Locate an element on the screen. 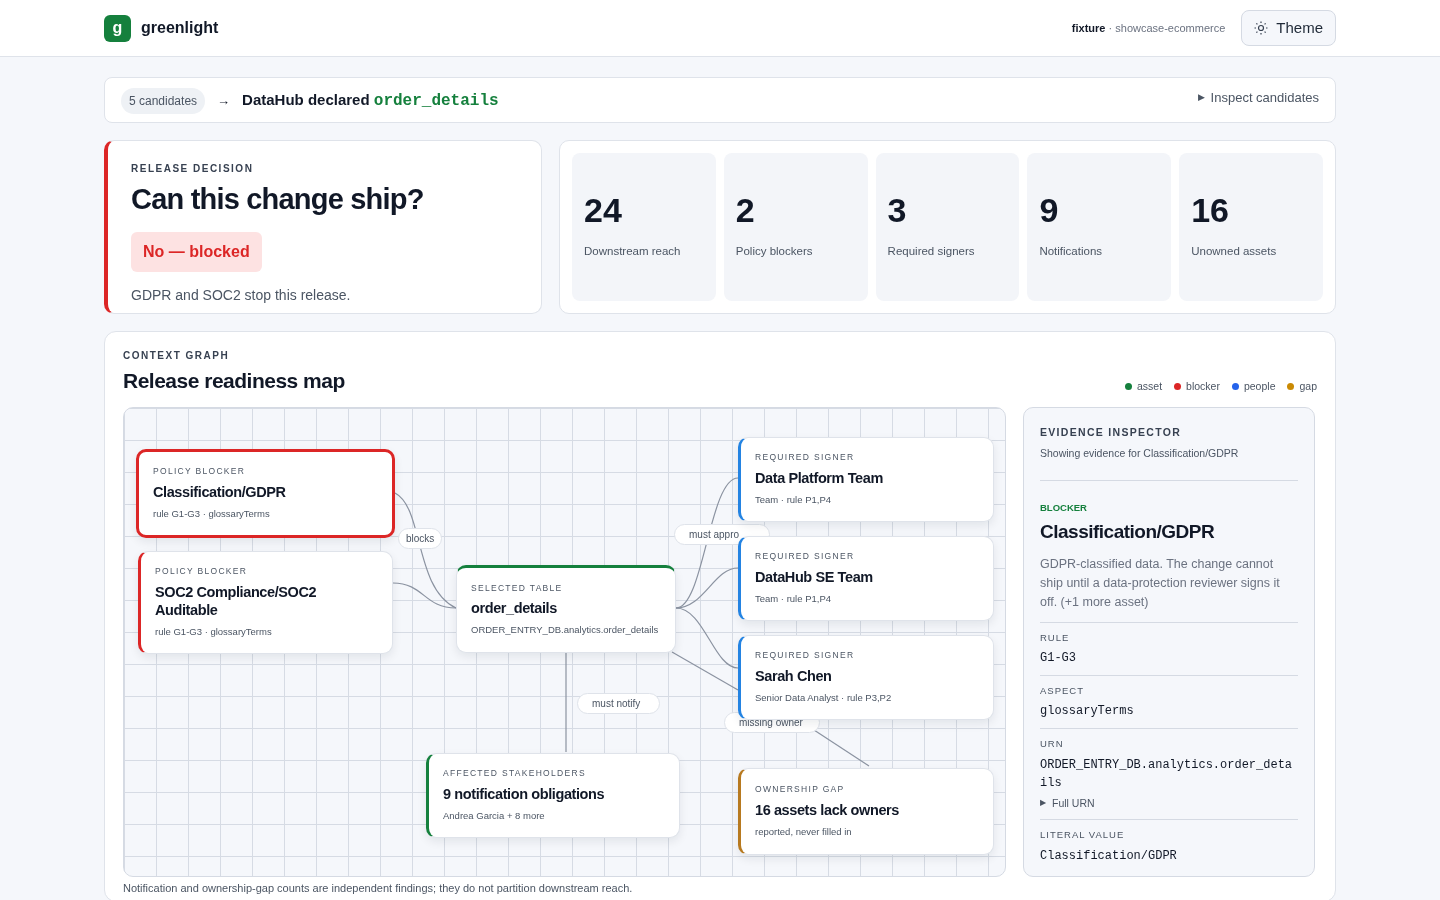  graph-node: SELECTED TABLE order_details ORDER_ENTRY_DB.analytics.order_details is located at coordinates (566, 608).